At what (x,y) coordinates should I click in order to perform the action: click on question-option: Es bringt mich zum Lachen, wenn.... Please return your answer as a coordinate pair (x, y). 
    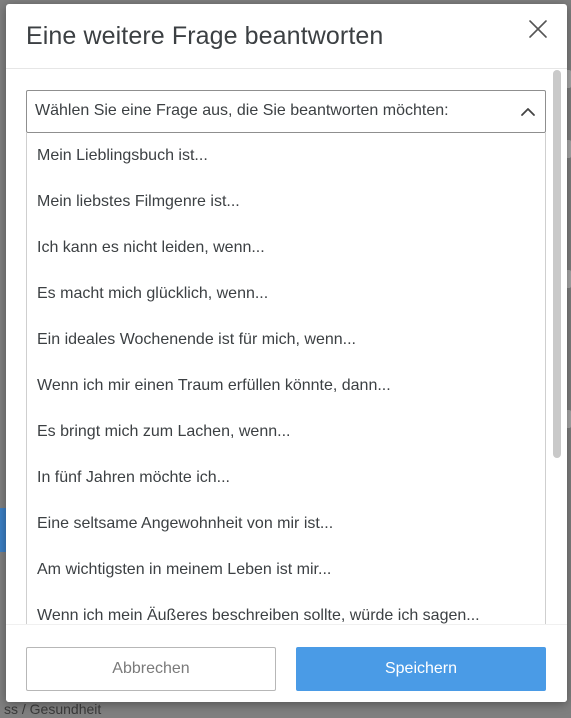
    Looking at the image, I should click on (286, 432).